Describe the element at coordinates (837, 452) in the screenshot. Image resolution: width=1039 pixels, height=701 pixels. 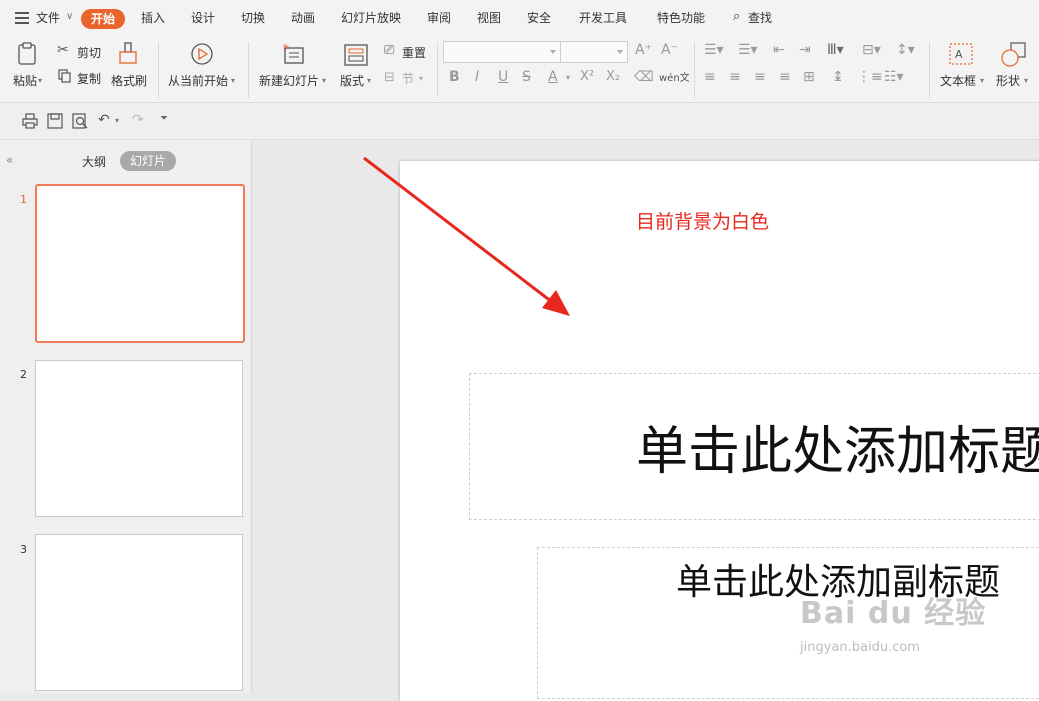
I see `title-placeholder-text: 单击此处添加标题` at that location.